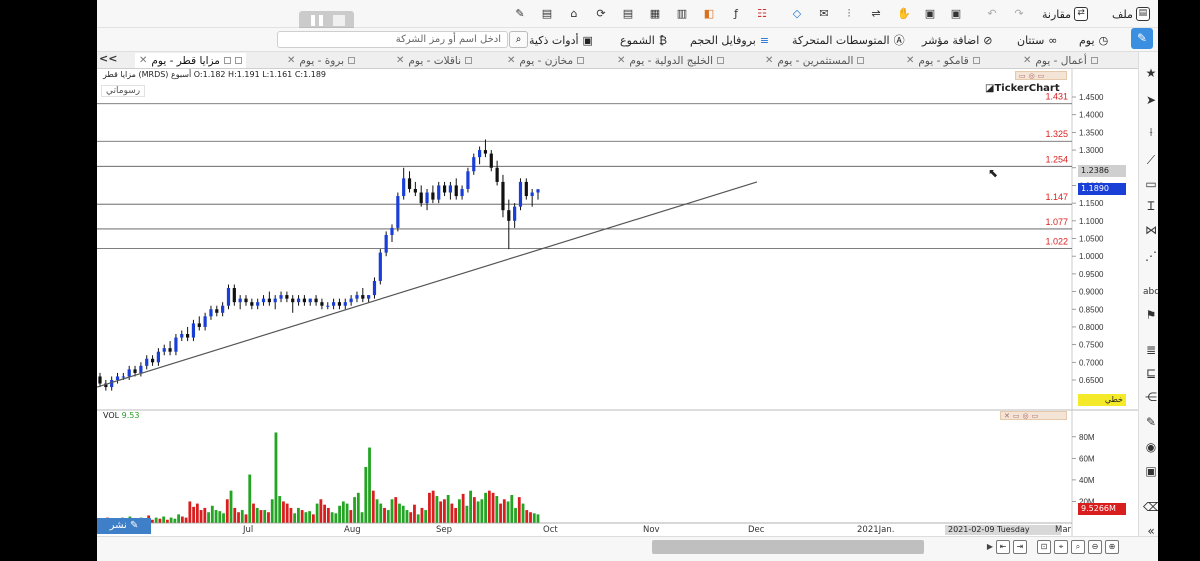  I want to click on pattern-icon: ⋈, so click(1150, 230).